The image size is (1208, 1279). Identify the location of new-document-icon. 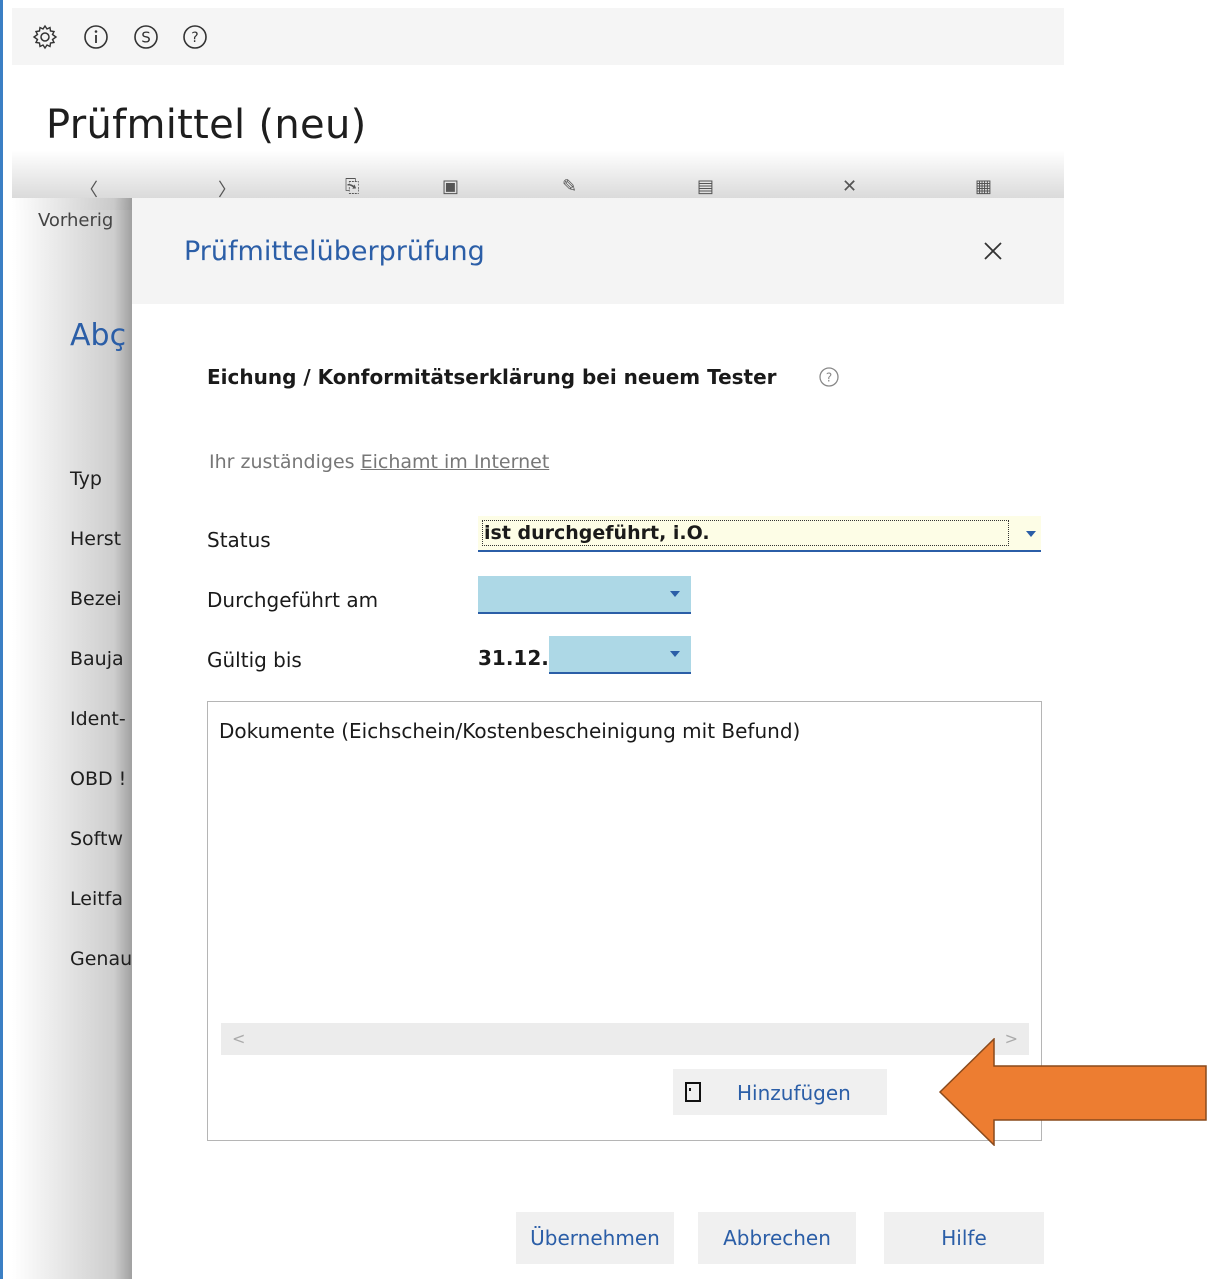
(693, 1092).